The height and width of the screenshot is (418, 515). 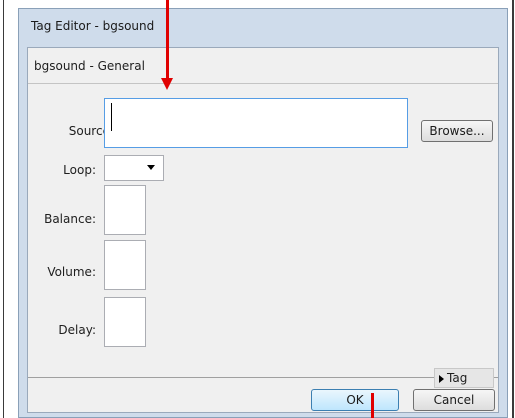 What do you see at coordinates (70, 219) in the screenshot?
I see `balance-label: Balance:` at bounding box center [70, 219].